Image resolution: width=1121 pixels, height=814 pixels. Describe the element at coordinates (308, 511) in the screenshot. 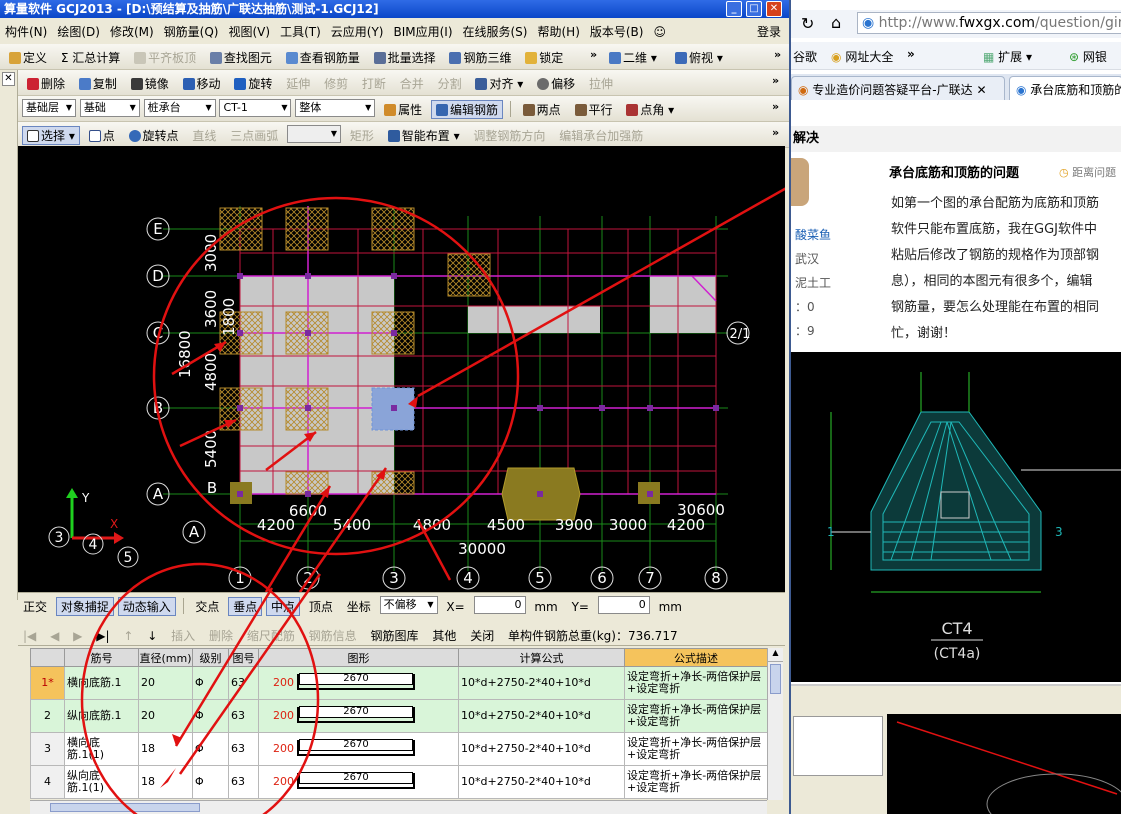

I see `dim-bottom: 6600` at that location.